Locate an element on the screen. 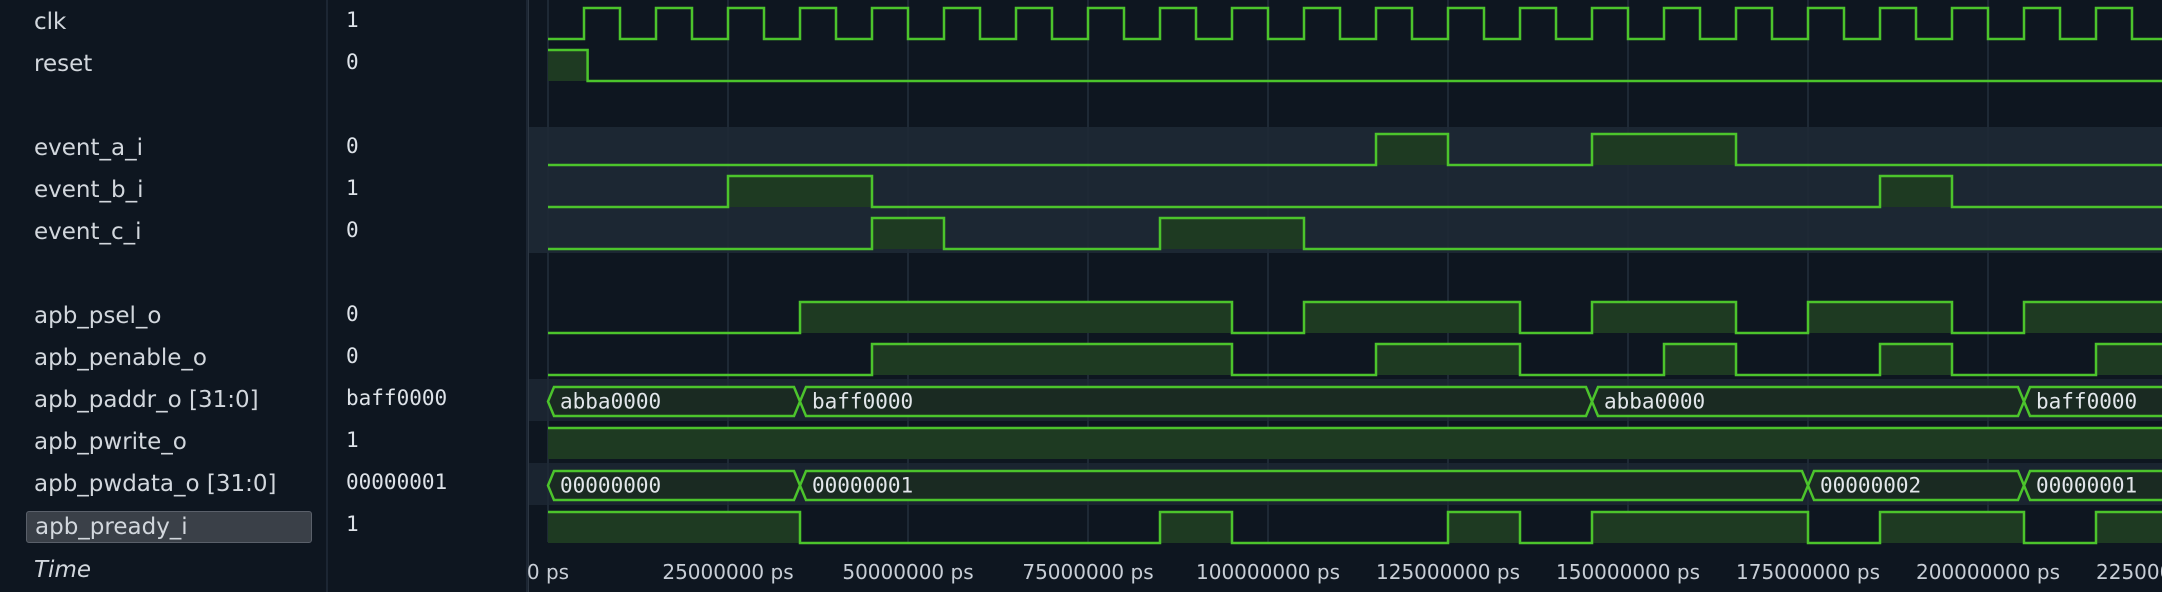  signal-name: event_b_i is located at coordinates (89, 190).